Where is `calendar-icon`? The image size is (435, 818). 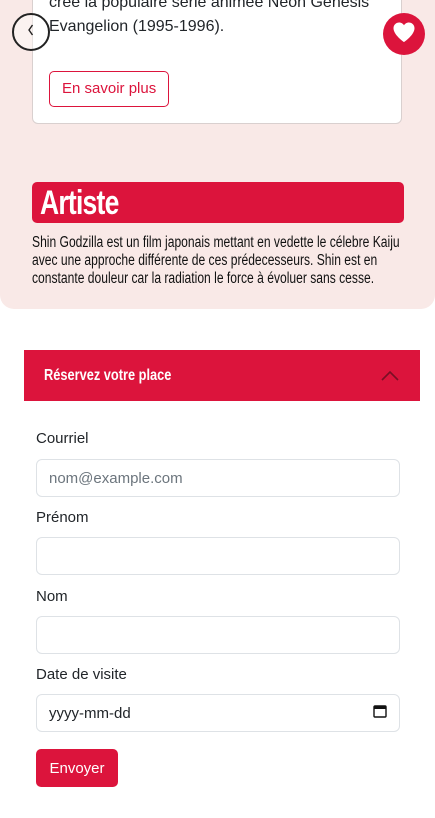 calendar-icon is located at coordinates (380, 713).